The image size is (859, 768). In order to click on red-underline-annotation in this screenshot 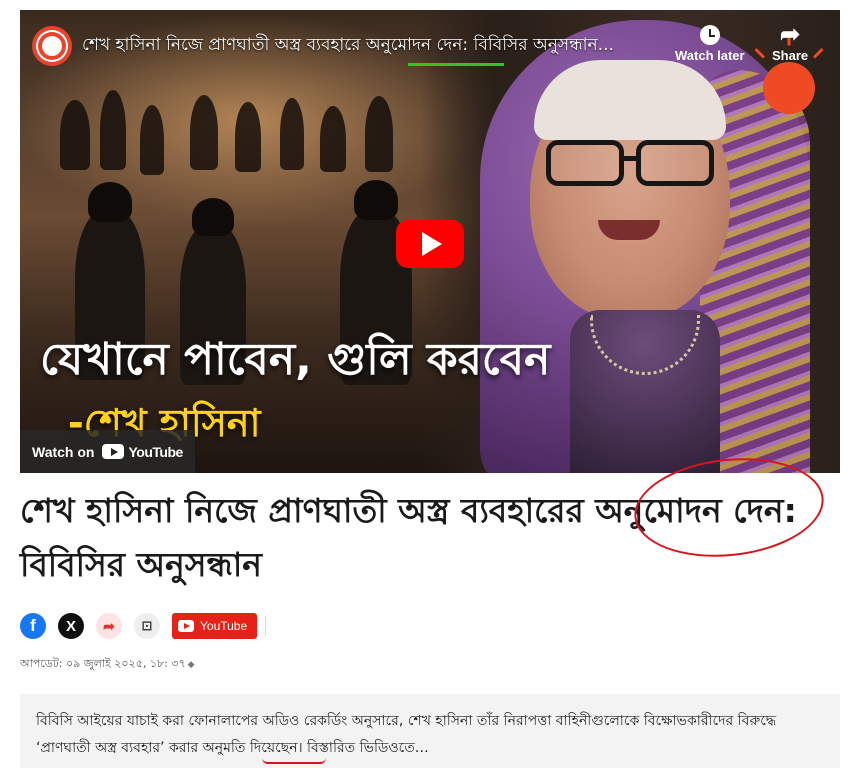, I will do `click(294, 761)`.